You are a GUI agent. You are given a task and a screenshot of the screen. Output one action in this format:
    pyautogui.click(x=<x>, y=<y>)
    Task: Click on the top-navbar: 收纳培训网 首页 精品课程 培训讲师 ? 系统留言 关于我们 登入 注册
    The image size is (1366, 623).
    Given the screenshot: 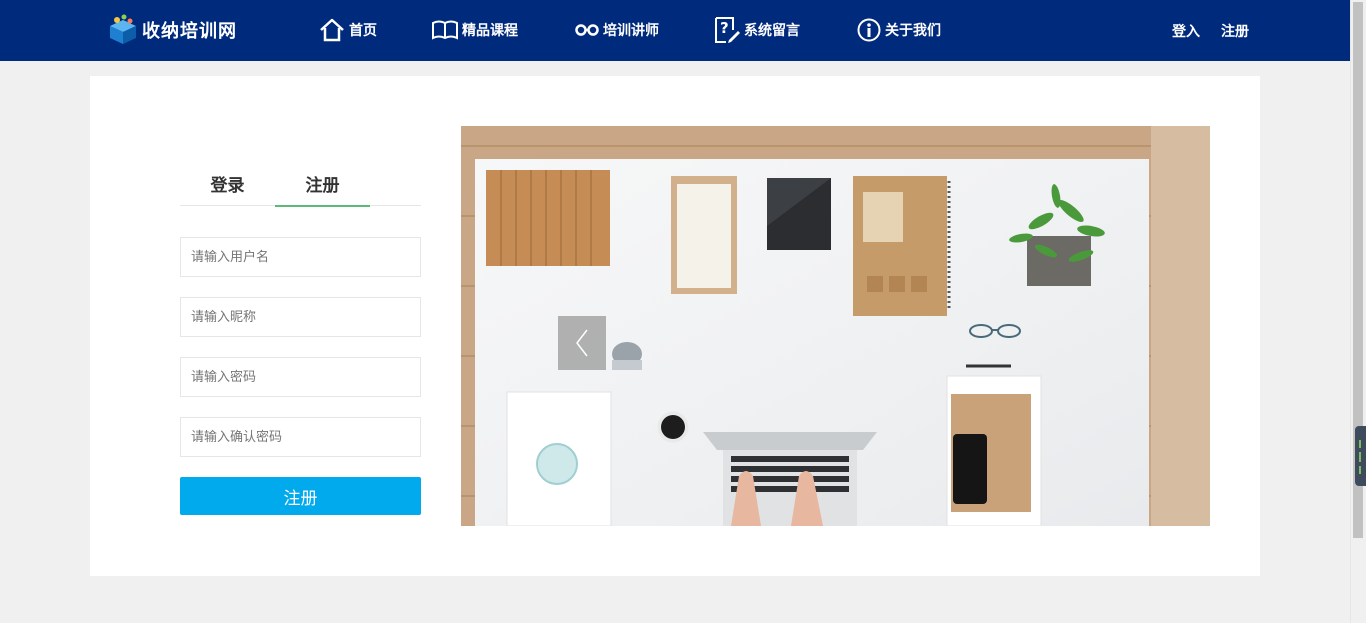 What is the action you would take?
    pyautogui.click(x=675, y=30)
    